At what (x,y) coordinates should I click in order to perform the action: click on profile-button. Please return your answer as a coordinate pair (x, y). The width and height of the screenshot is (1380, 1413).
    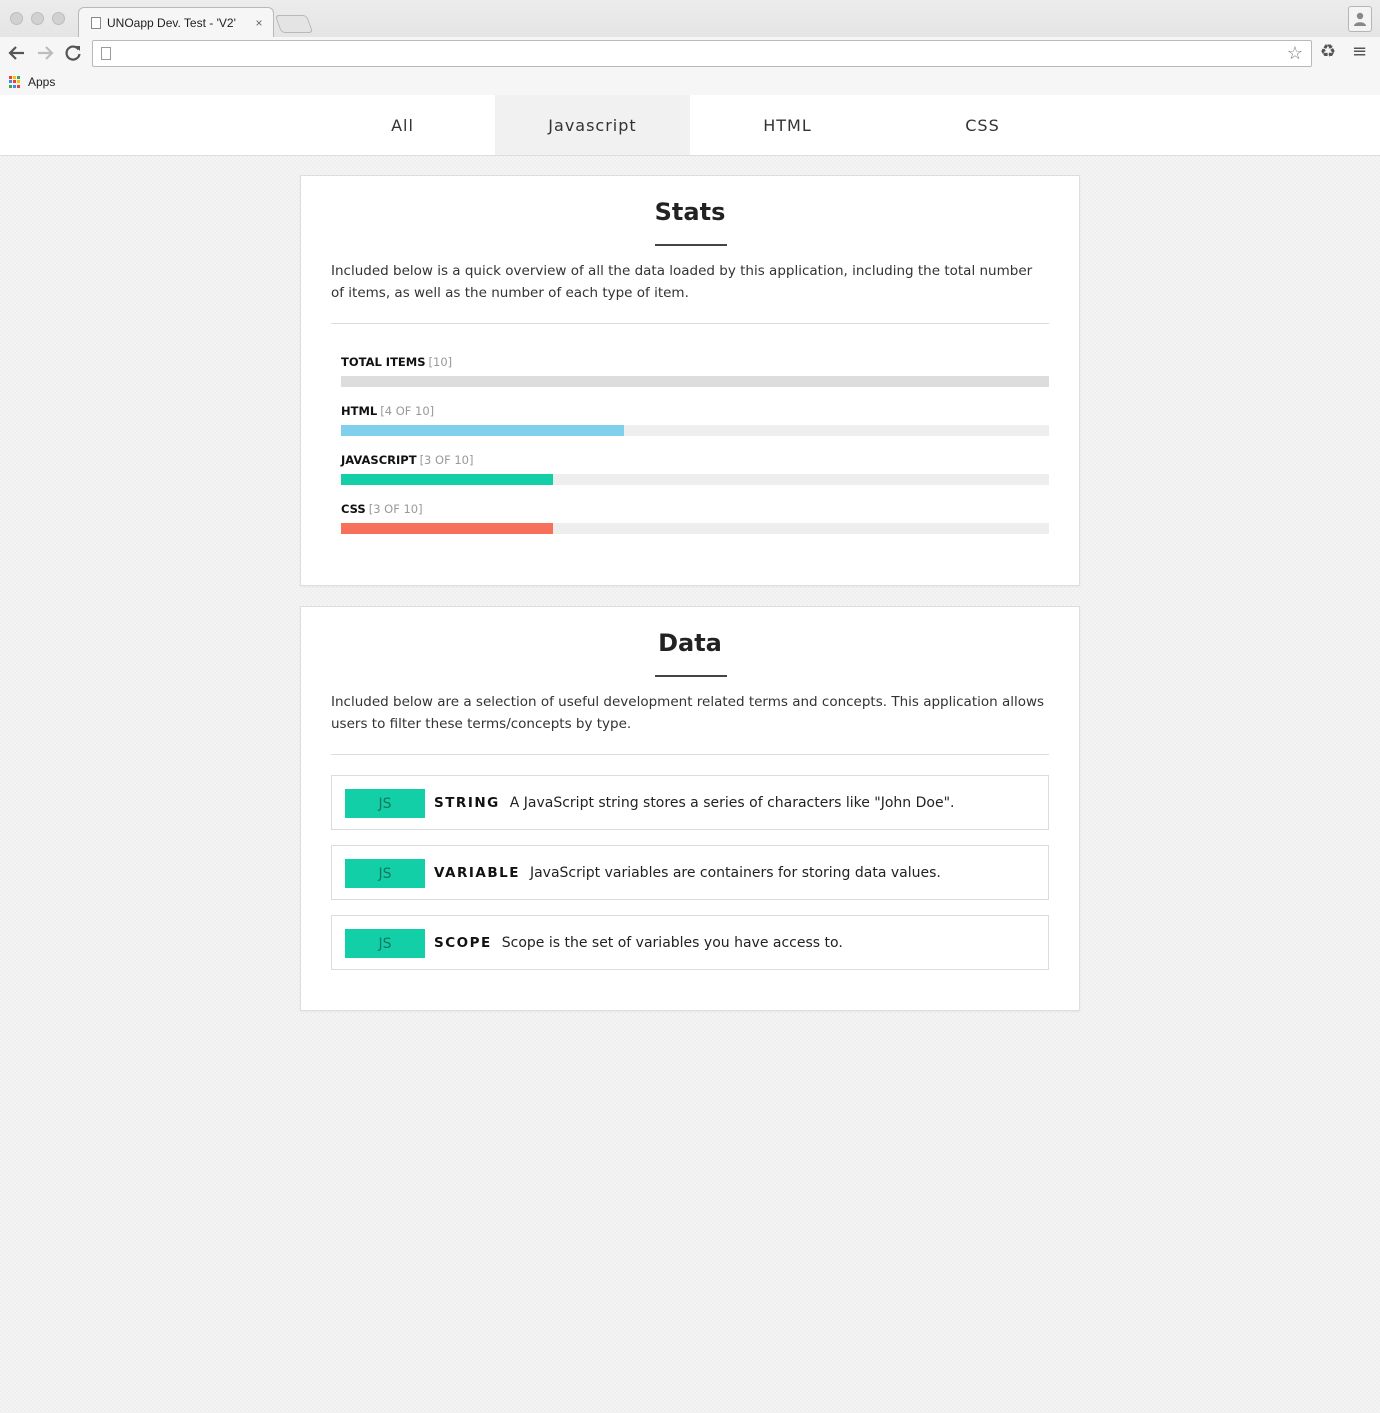
    Looking at the image, I should click on (1360, 19).